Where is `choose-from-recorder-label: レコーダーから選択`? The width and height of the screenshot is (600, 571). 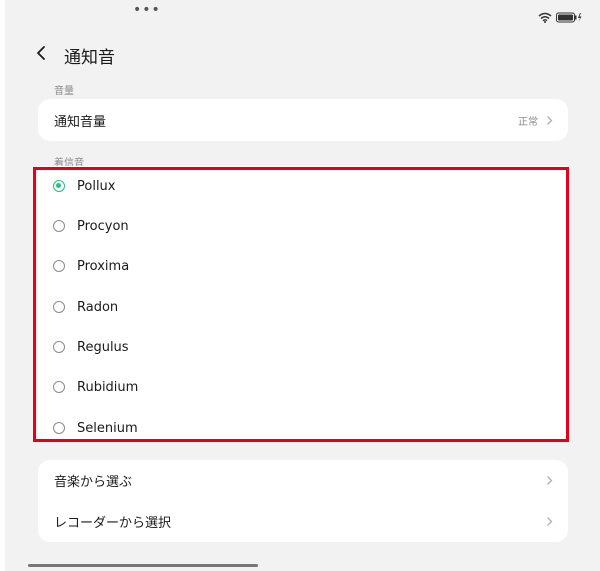 choose-from-recorder-label: レコーダーから選択 is located at coordinates (113, 523).